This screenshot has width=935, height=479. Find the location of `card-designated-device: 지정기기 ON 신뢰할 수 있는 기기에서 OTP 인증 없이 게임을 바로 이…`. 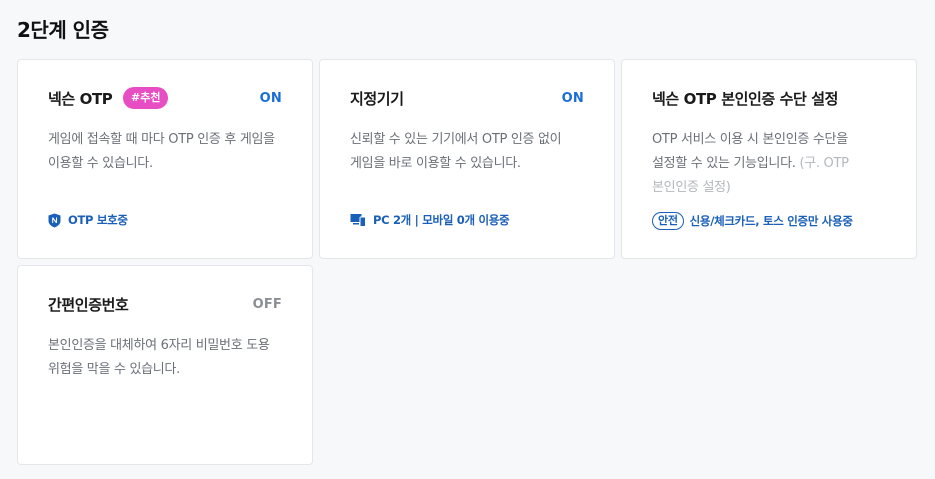

card-designated-device: 지정기기 ON 신뢰할 수 있는 기기에서 OTP 인증 없이 게임을 바로 이… is located at coordinates (467, 159).